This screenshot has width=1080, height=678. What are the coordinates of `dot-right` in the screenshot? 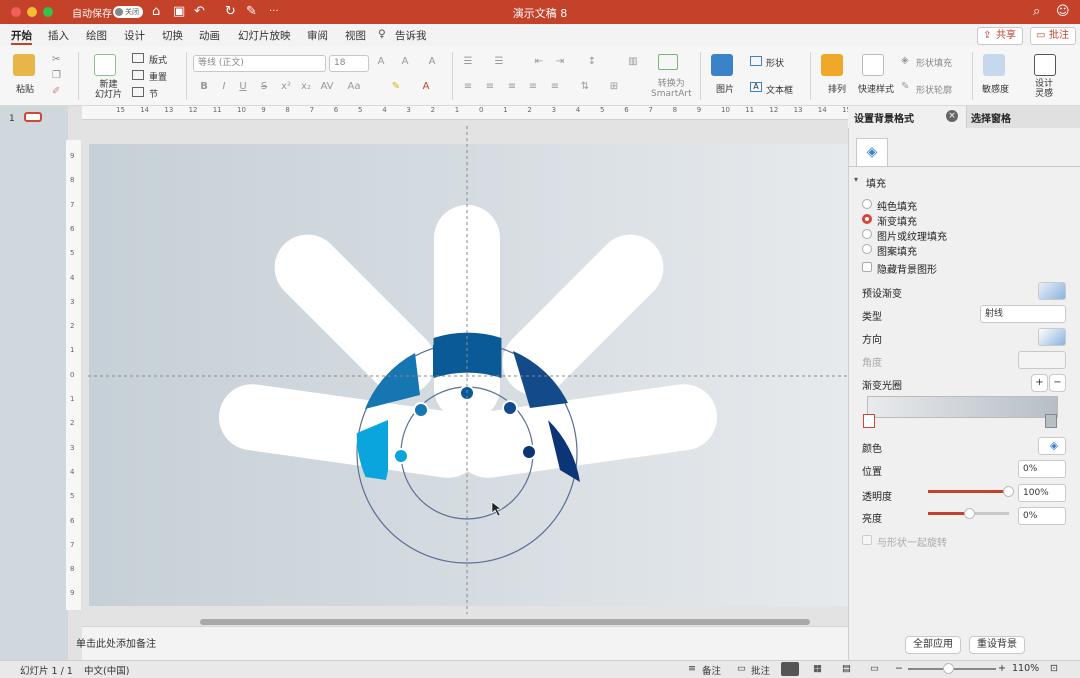 It's located at (529, 452).